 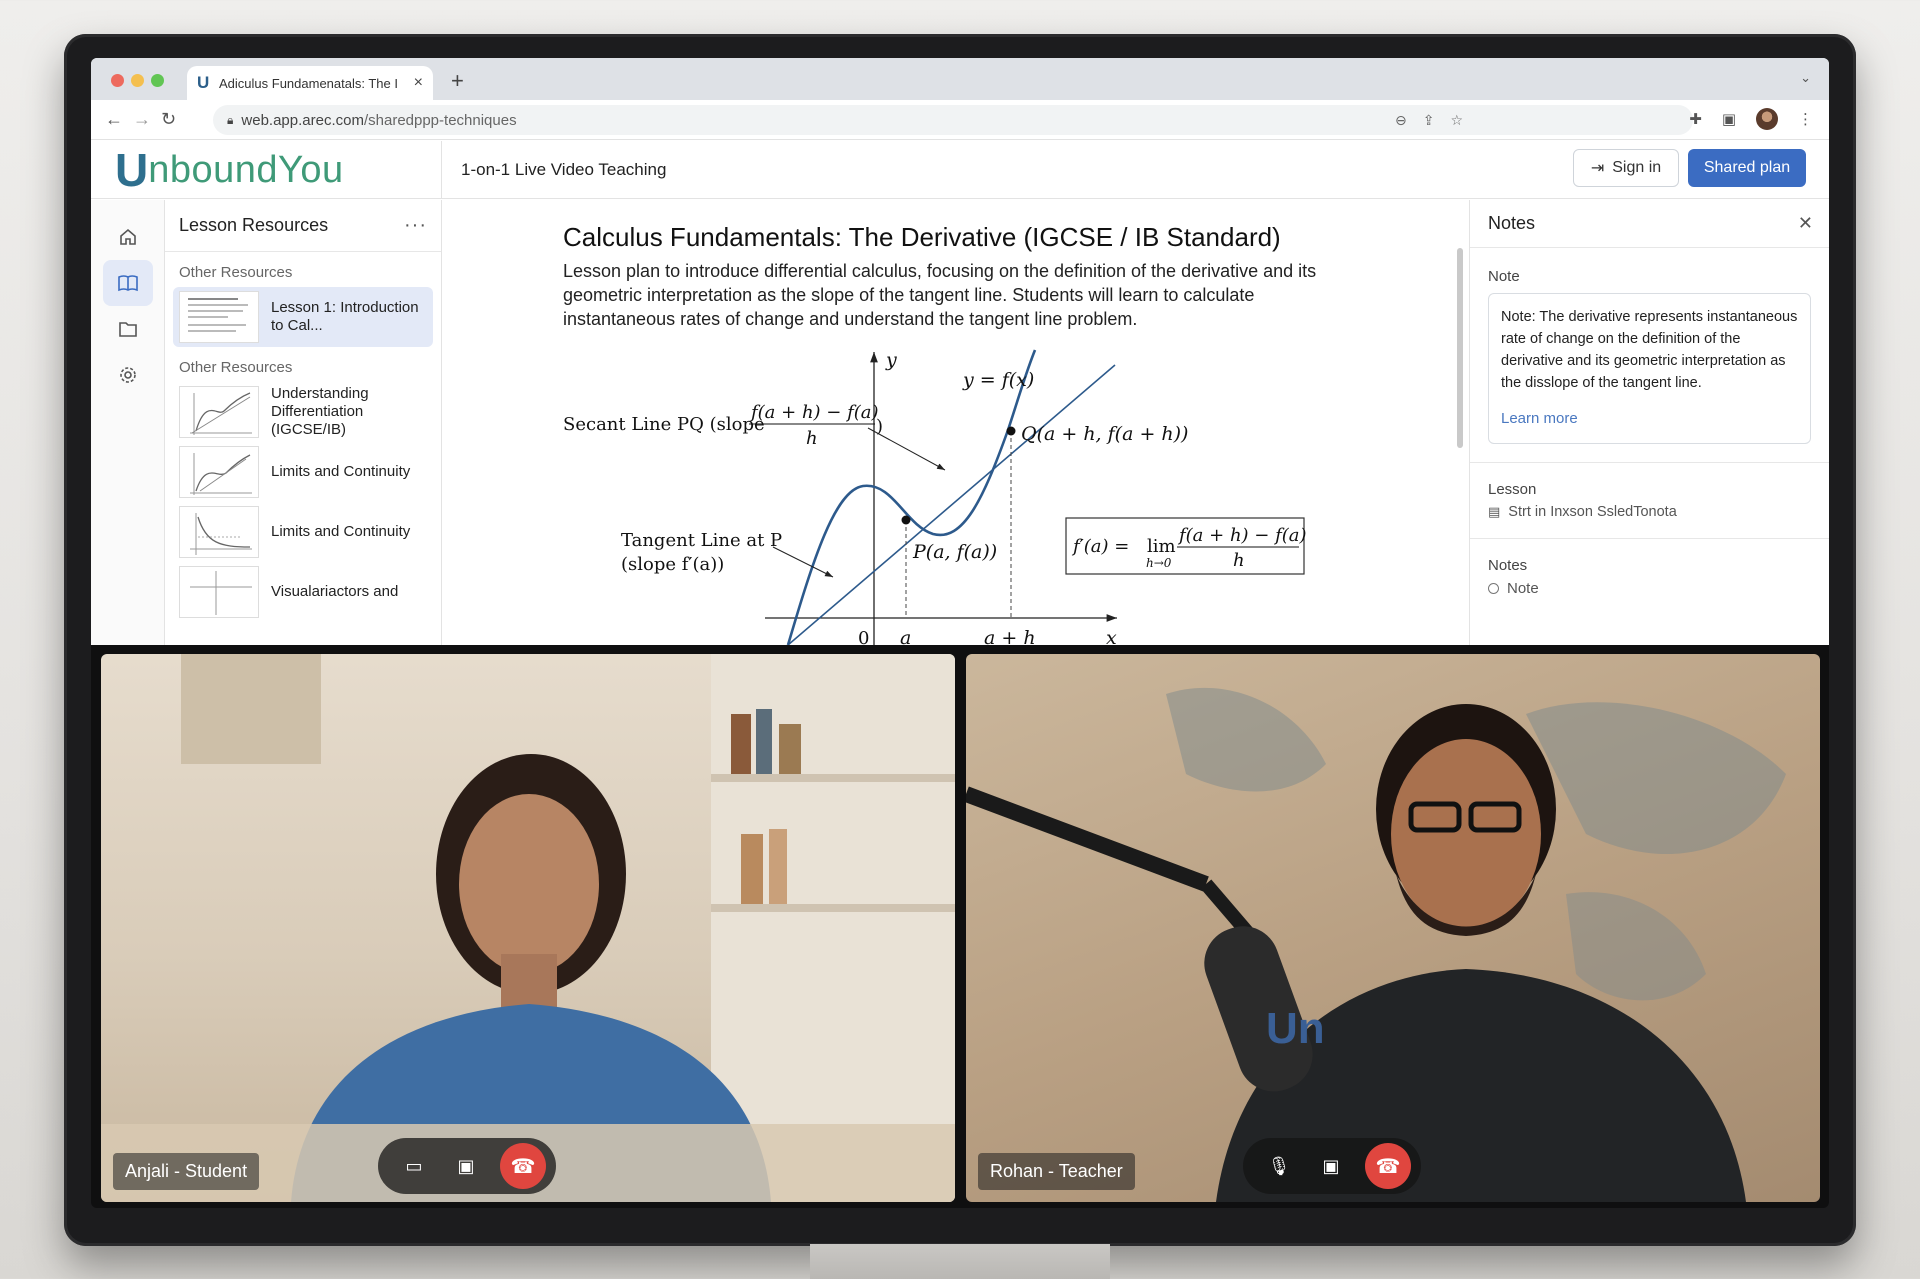 What do you see at coordinates (137, 80) in the screenshot?
I see `minimize-window-button` at bounding box center [137, 80].